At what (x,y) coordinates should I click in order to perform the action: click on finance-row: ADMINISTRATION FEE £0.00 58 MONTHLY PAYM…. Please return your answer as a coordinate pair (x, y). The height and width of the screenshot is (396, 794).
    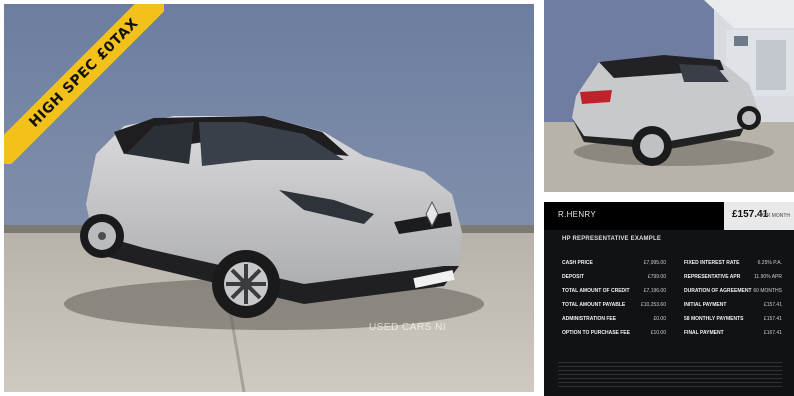
    Looking at the image, I should click on (674, 323).